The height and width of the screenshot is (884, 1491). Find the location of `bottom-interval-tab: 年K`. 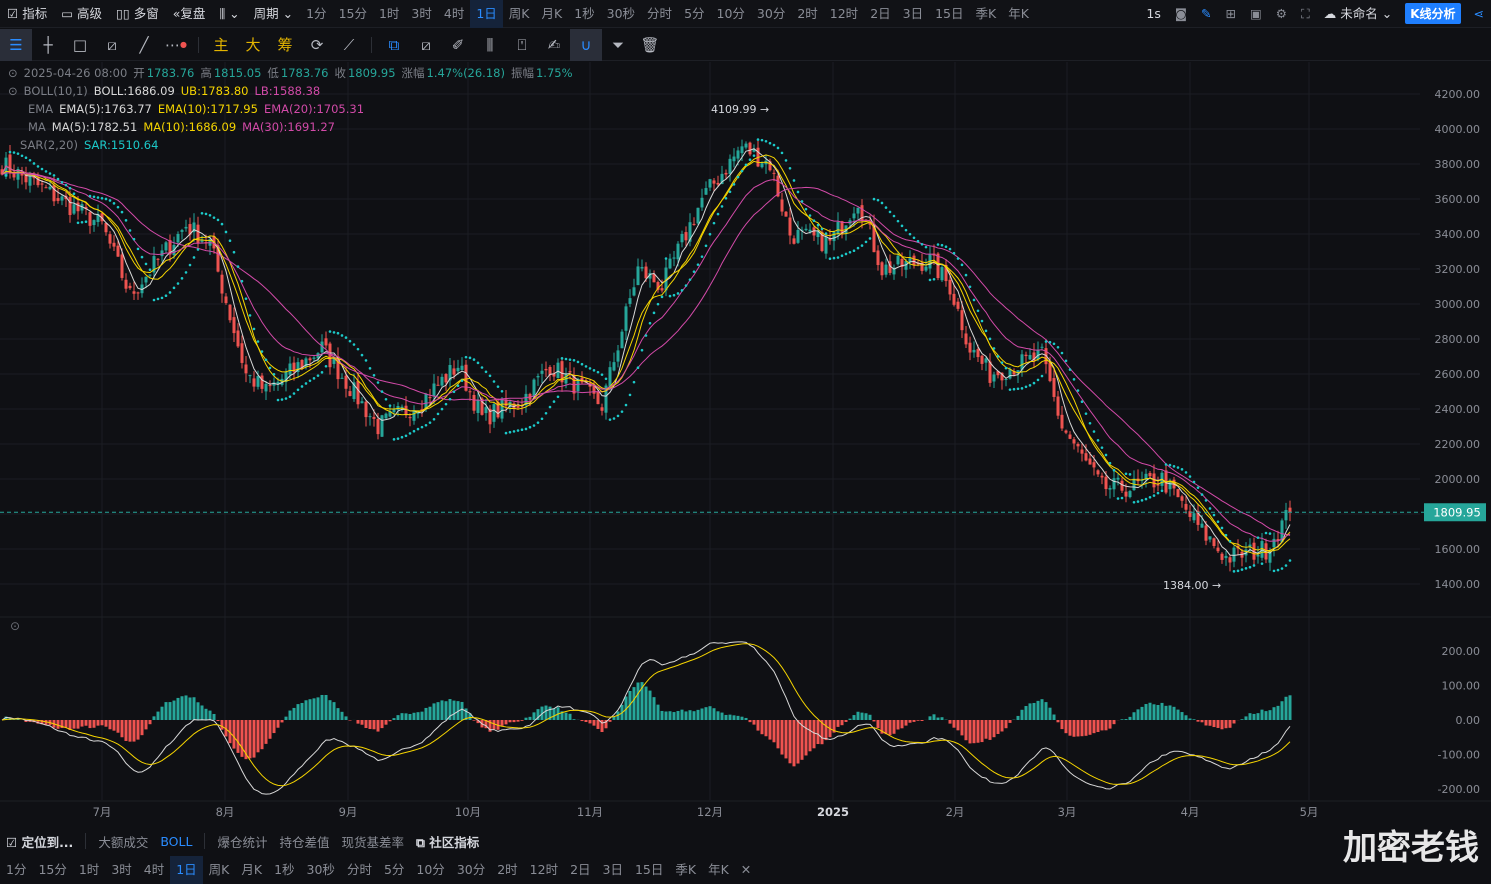

bottom-interval-tab: 年K is located at coordinates (718, 870).